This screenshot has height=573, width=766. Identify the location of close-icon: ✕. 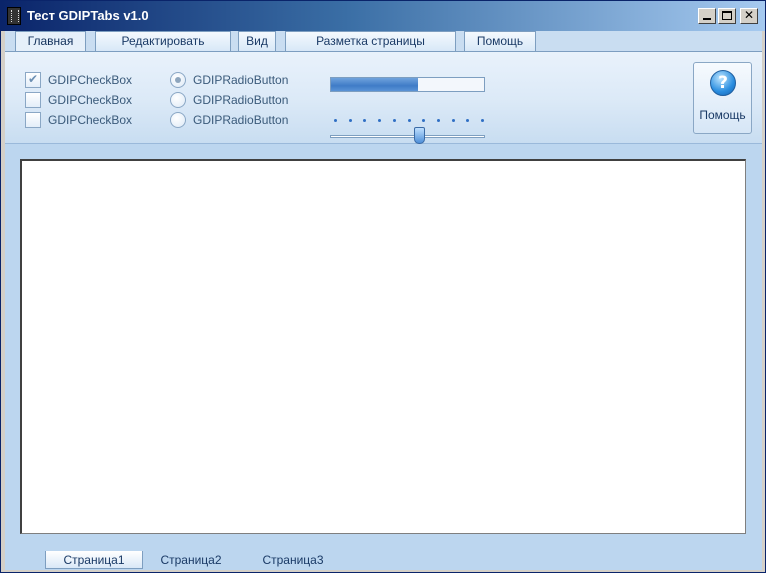
(749, 15).